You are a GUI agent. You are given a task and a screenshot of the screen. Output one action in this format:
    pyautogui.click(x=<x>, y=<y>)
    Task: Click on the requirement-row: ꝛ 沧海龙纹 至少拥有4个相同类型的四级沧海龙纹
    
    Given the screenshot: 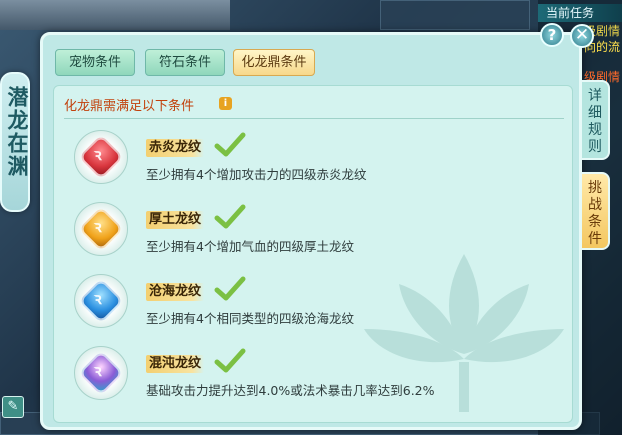 What is the action you would take?
    pyautogui.click(x=314, y=309)
    